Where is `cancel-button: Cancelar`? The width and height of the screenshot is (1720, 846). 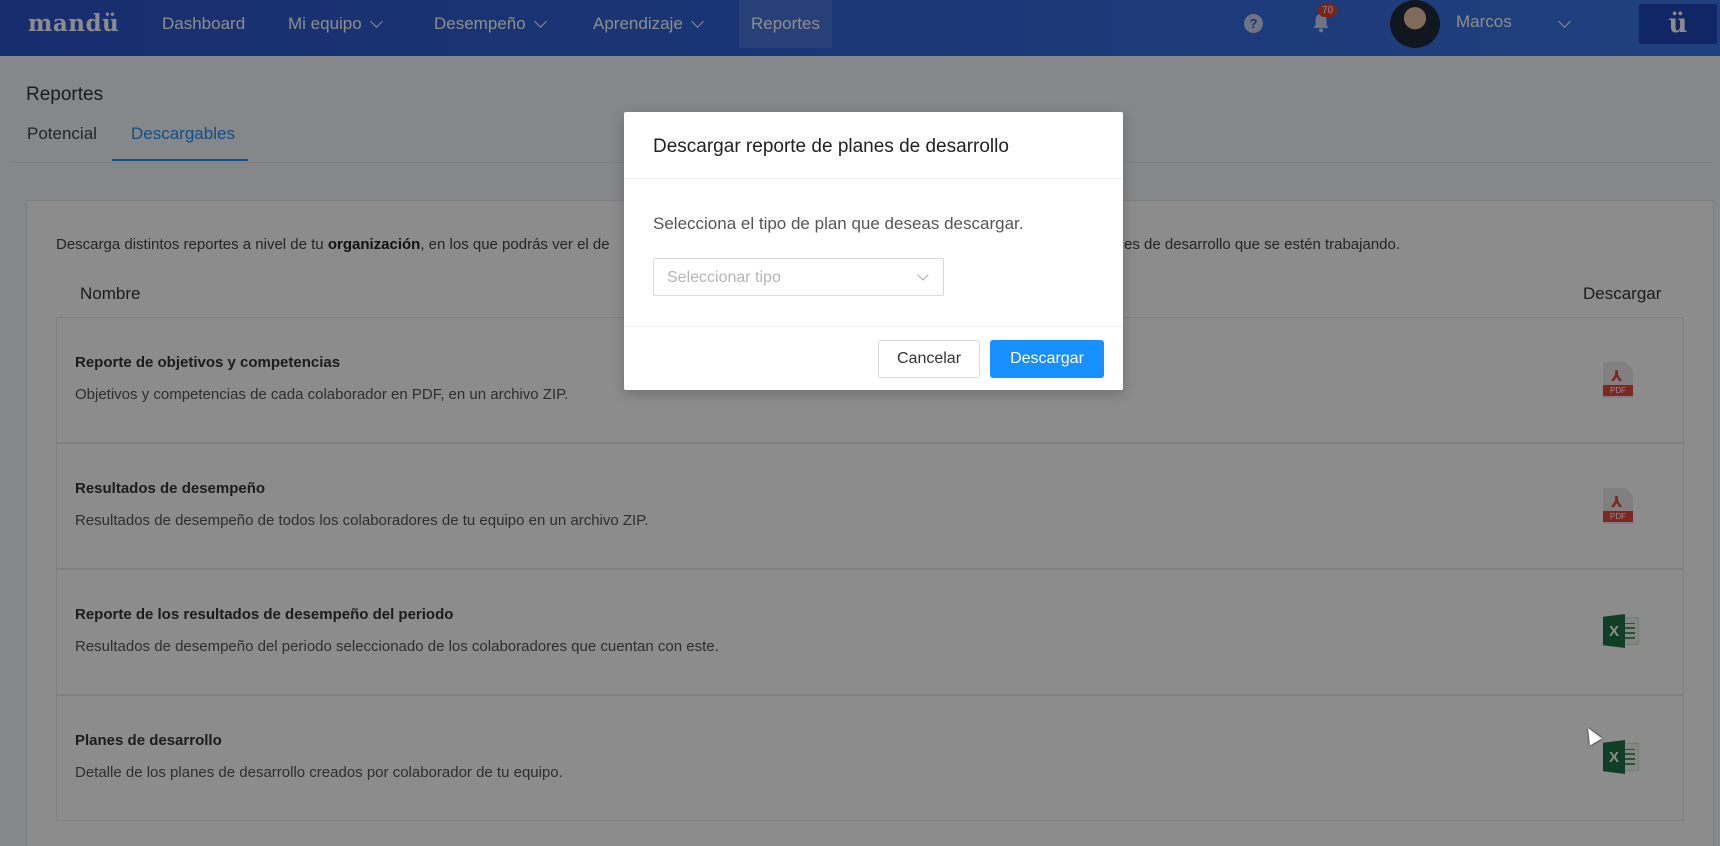 cancel-button: Cancelar is located at coordinates (929, 359).